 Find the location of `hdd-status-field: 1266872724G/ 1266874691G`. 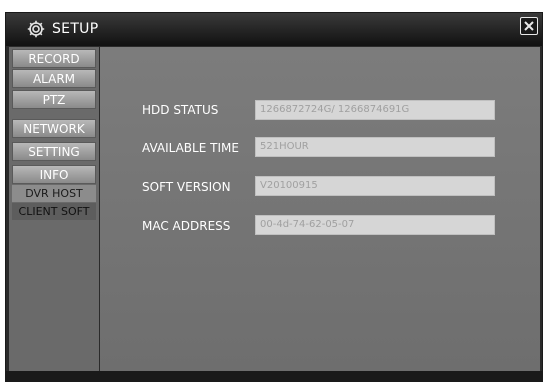

hdd-status-field: 1266872724G/ 1266874691G is located at coordinates (375, 110).